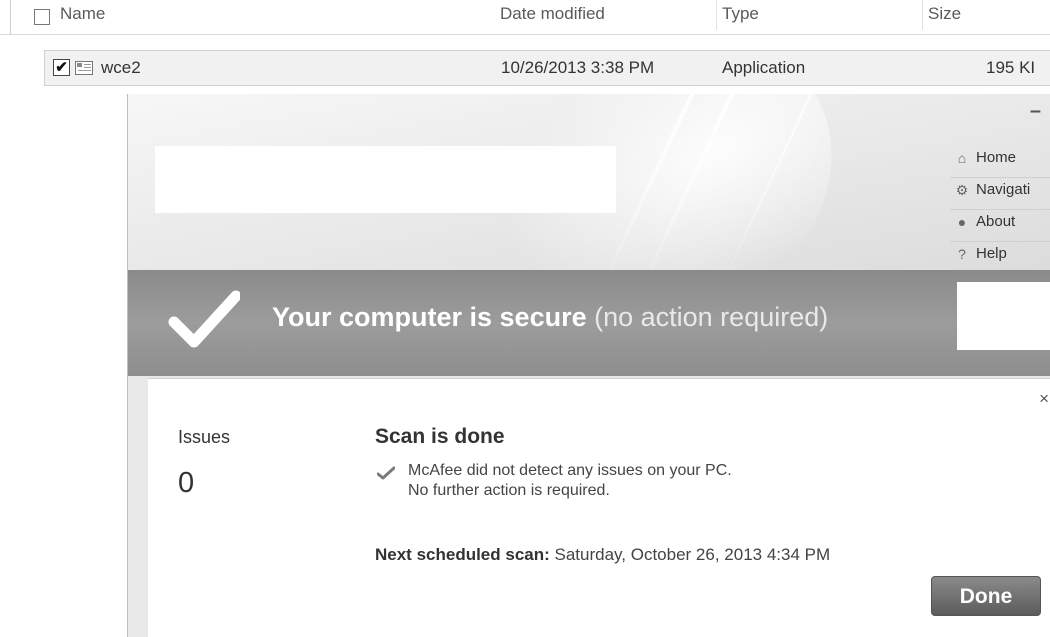  I want to click on status-detail: (no action required), so click(707, 317).